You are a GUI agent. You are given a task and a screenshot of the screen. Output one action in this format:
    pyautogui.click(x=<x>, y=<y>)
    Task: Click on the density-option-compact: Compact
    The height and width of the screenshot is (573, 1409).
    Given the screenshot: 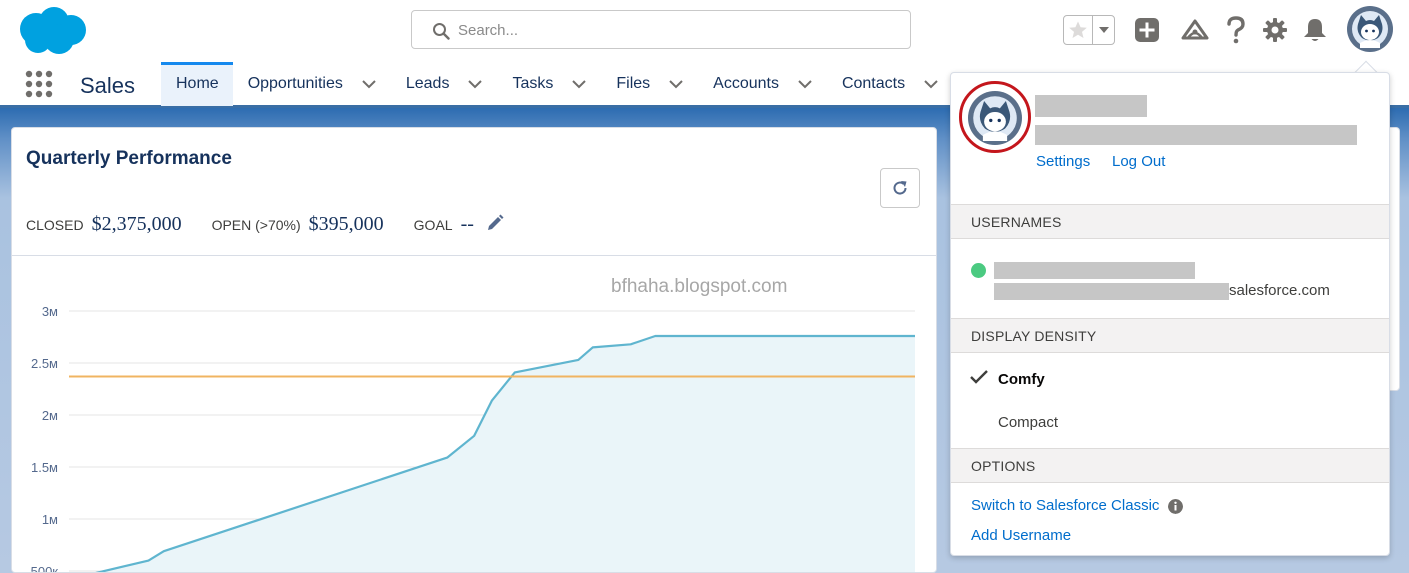 What is the action you would take?
    pyautogui.click(x=1028, y=422)
    